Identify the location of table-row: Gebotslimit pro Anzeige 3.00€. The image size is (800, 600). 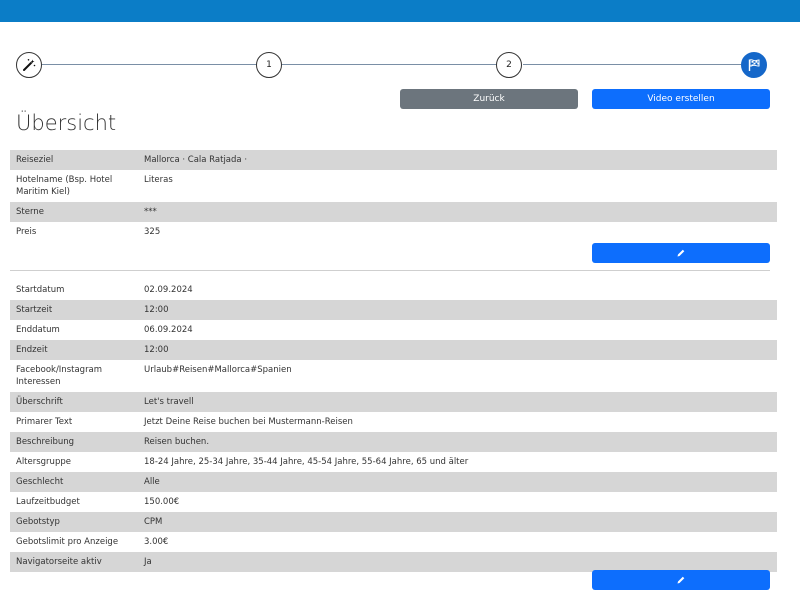
(393, 542).